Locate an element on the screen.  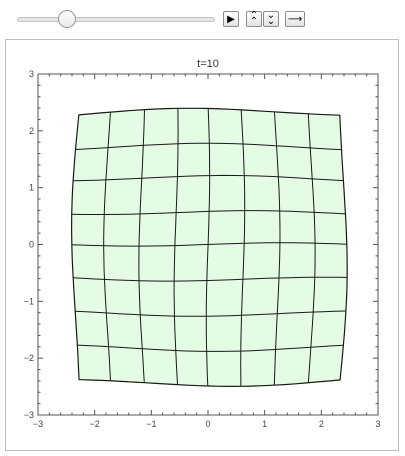
y-tick-label: −1 is located at coordinates (29, 301).